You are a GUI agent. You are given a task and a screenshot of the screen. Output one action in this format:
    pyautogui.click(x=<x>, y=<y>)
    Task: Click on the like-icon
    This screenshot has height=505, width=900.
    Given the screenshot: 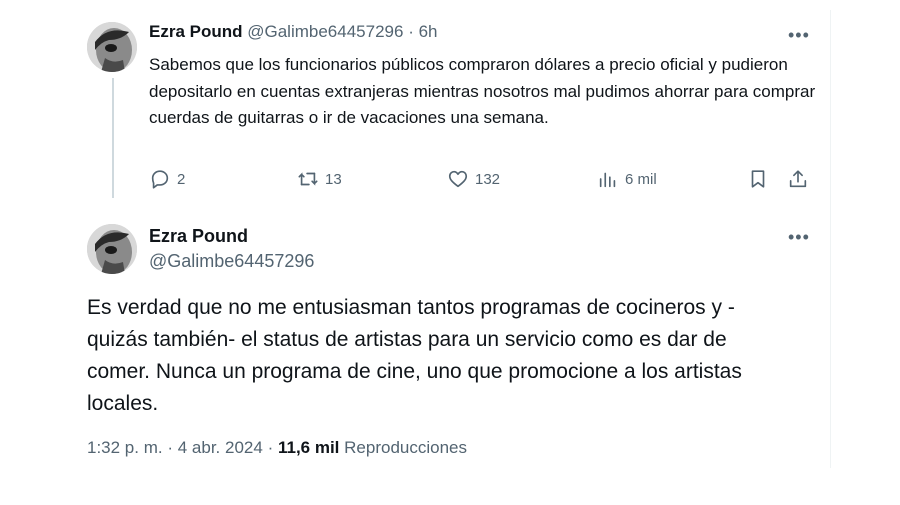 What is the action you would take?
    pyautogui.click(x=458, y=179)
    